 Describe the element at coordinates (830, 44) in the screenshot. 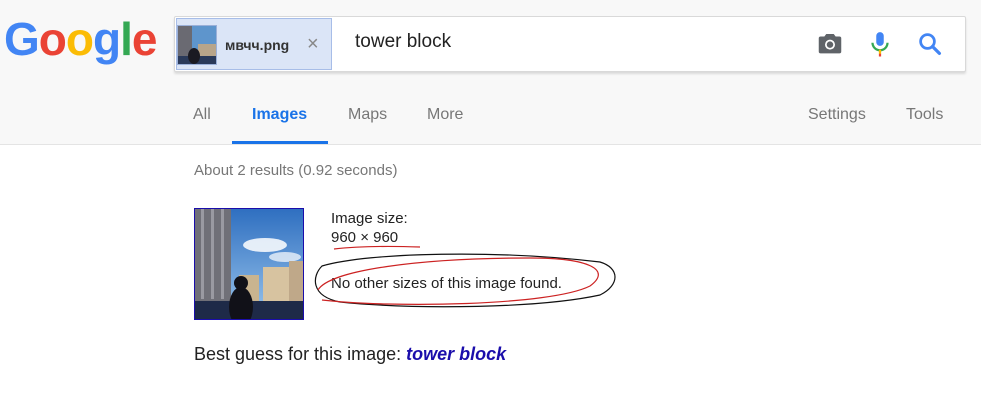

I see `camera-icon` at that location.